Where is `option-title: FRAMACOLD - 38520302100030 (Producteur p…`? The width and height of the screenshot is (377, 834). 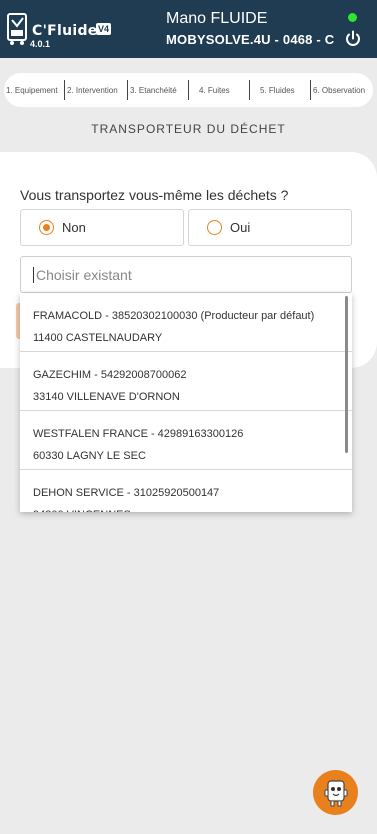
option-title: FRAMACOLD - 38520302100030 (Producteur p… is located at coordinates (174, 316).